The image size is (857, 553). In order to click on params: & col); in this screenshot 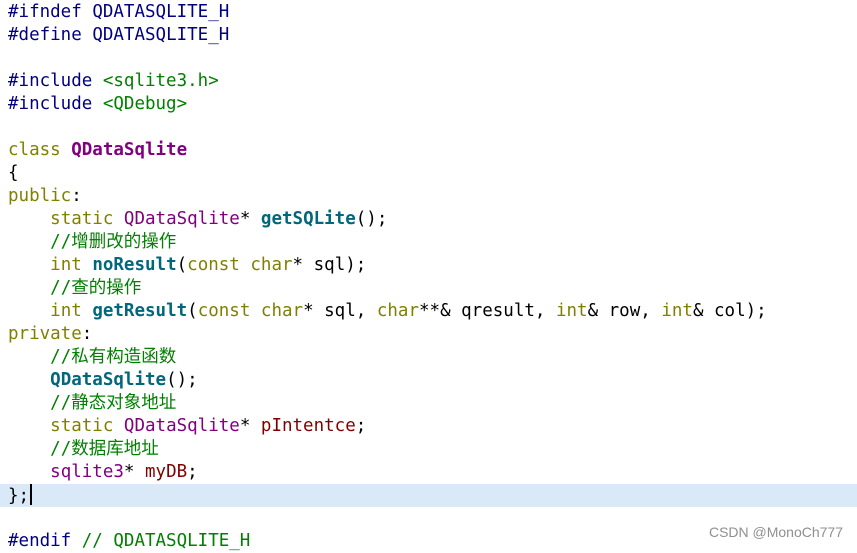, I will do `click(729, 311)`.